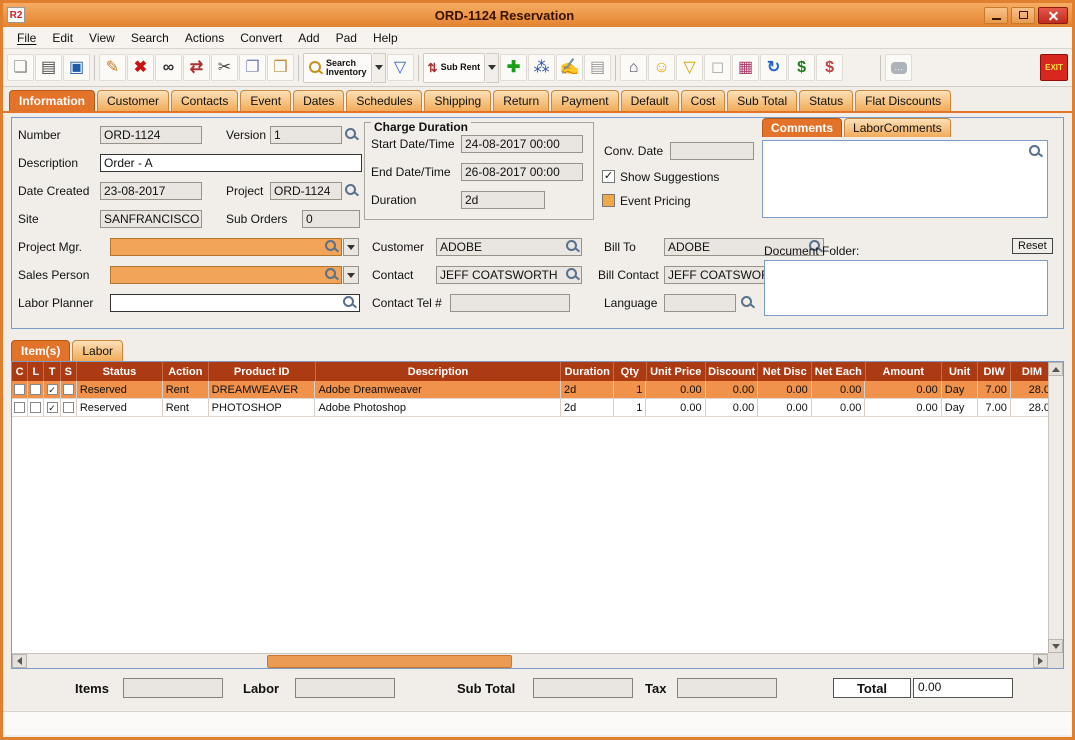  Describe the element at coordinates (349, 302) in the screenshot. I see `labor-planner-search-icon` at that location.